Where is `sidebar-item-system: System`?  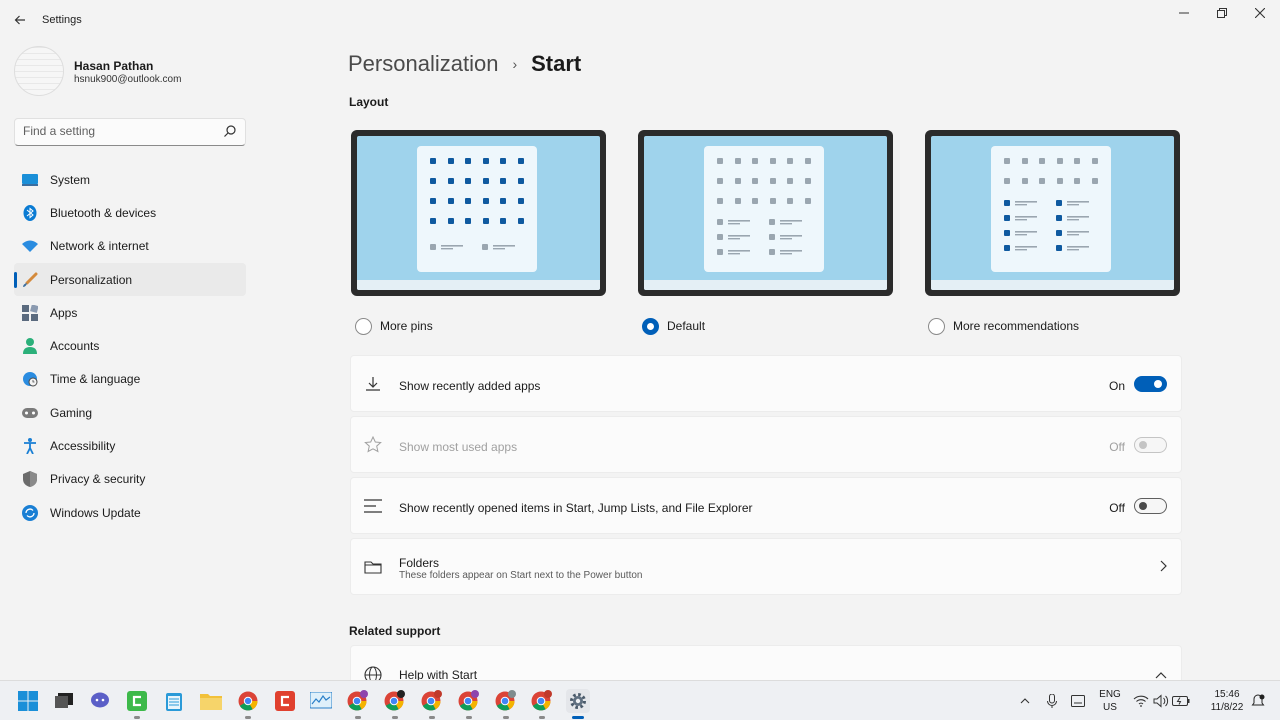 sidebar-item-system: System is located at coordinates (130, 179).